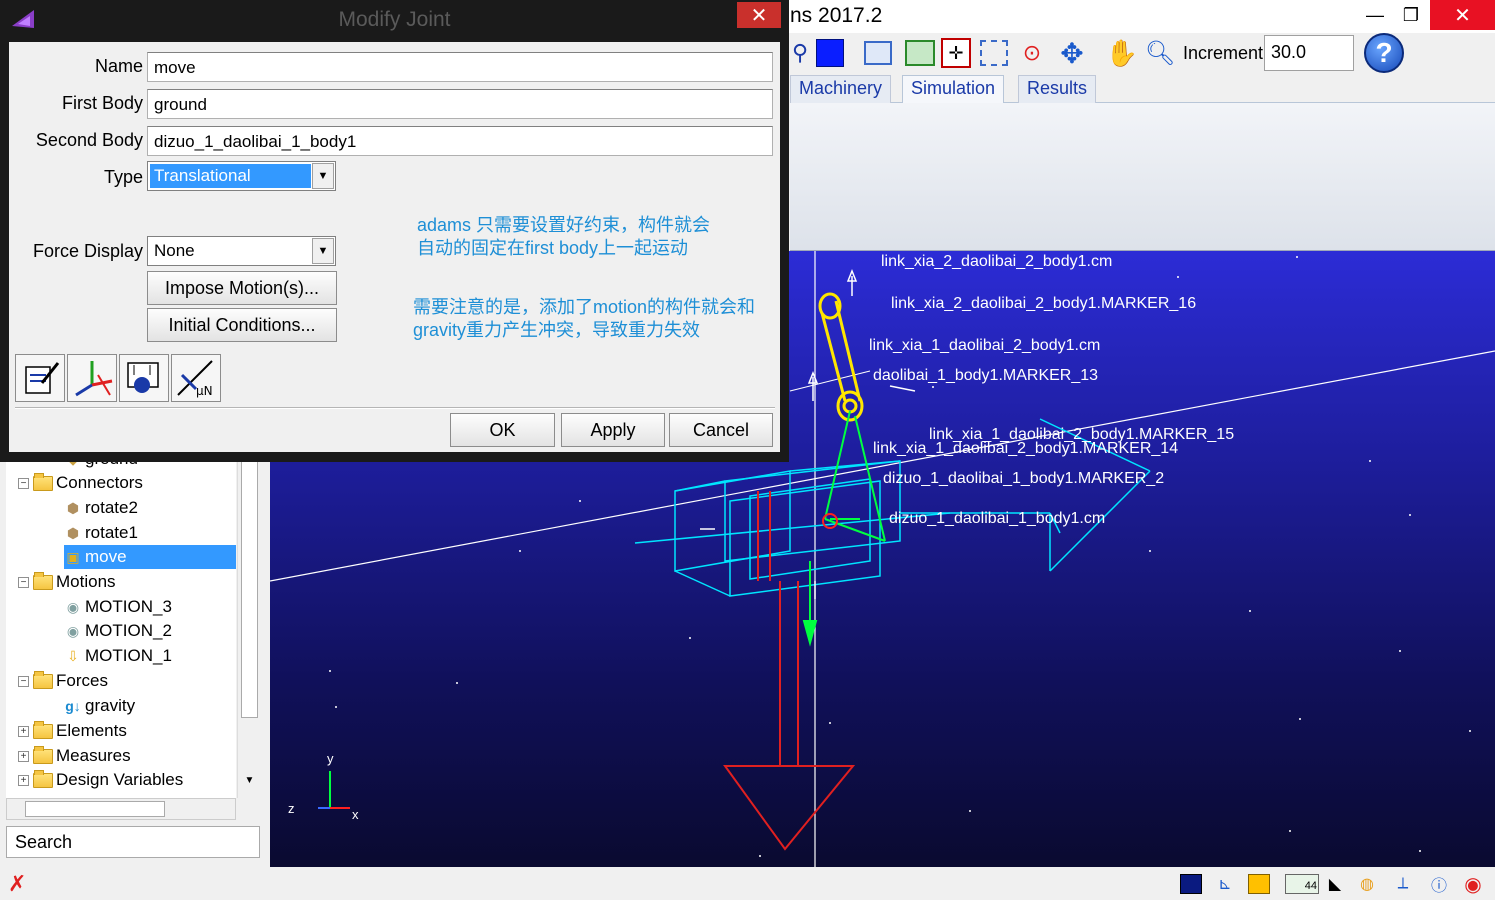 The width and height of the screenshot is (1495, 900). I want to click on tree-item-motion-2: ◉ MOTION_2, so click(118, 631).